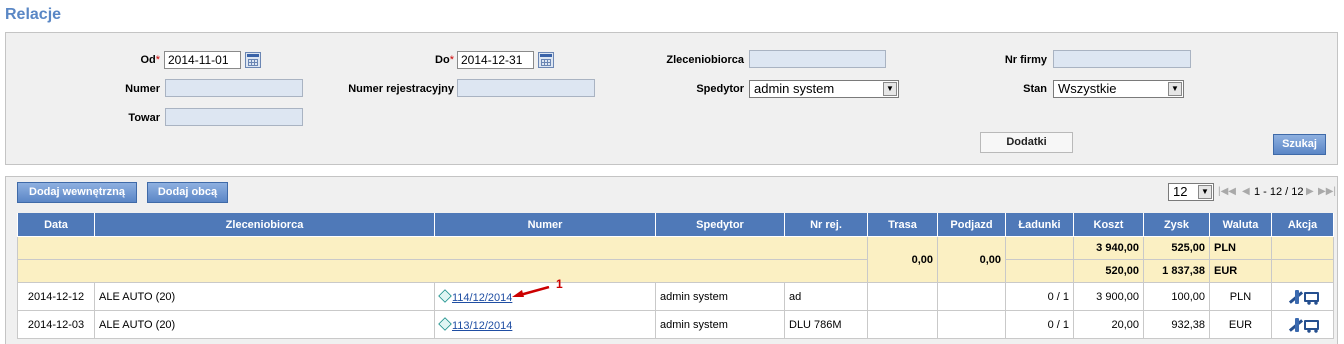 This screenshot has height=344, width=1344. I want to click on add-internal-button: Dodaj wewnętrzną, so click(77, 192).